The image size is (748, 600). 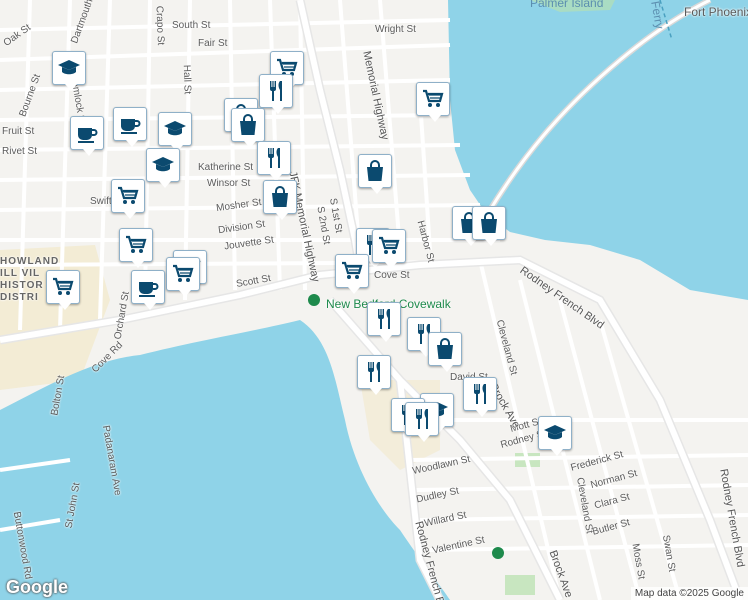 What do you see at coordinates (392, 275) in the screenshot?
I see `street-label: Cove St` at bounding box center [392, 275].